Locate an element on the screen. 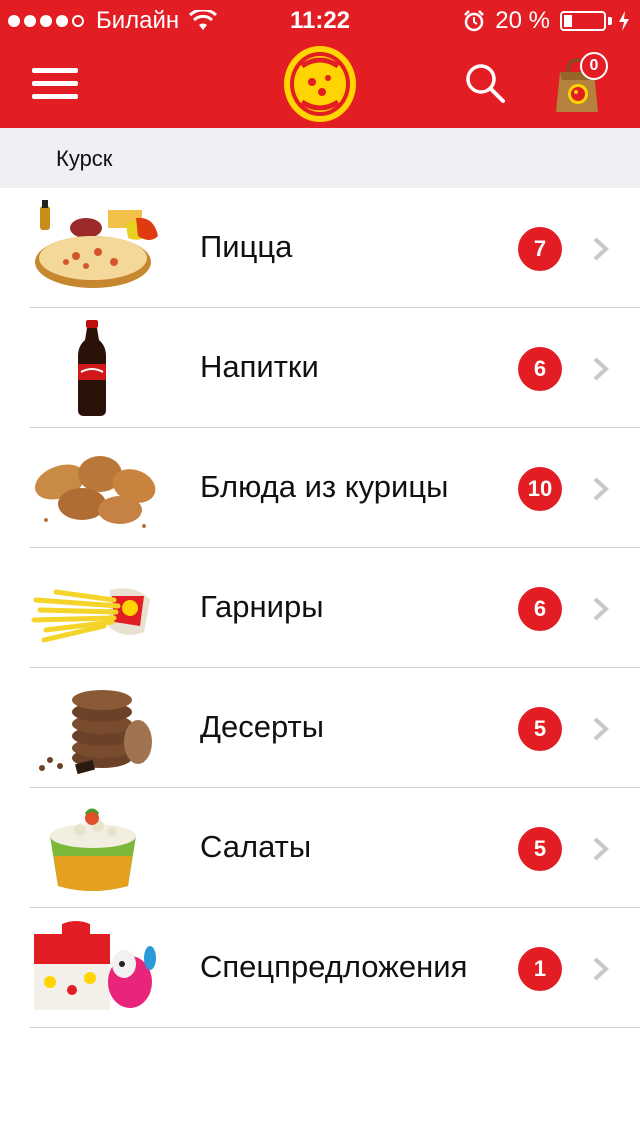 The width and height of the screenshot is (640, 1136). category-label: Салаты is located at coordinates (256, 846).